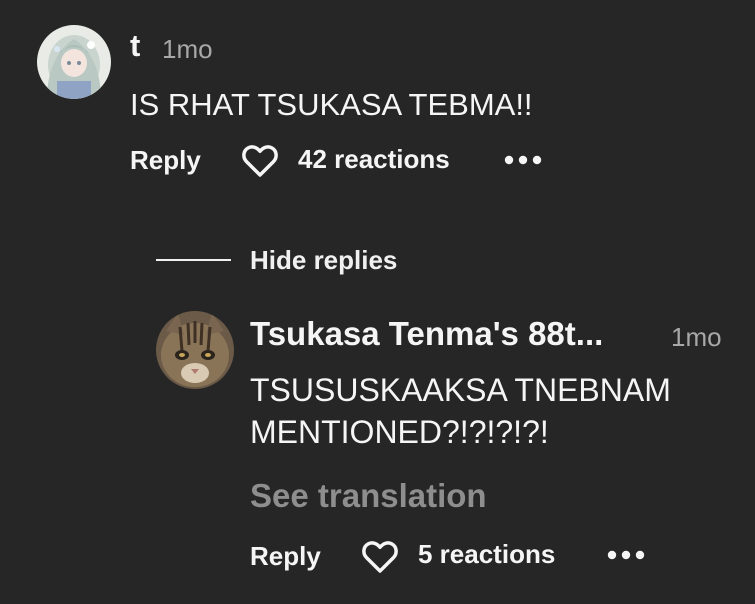 This screenshot has width=755, height=604. I want to click on anime-character-avatar-icon, so click(74, 62).